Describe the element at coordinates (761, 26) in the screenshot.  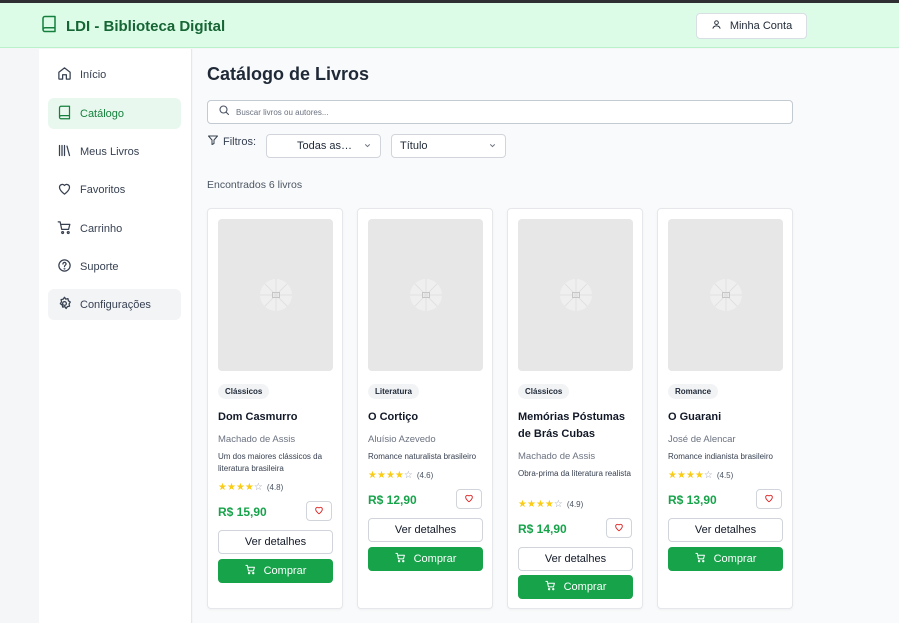
I see `account-label: Minha Conta` at that location.